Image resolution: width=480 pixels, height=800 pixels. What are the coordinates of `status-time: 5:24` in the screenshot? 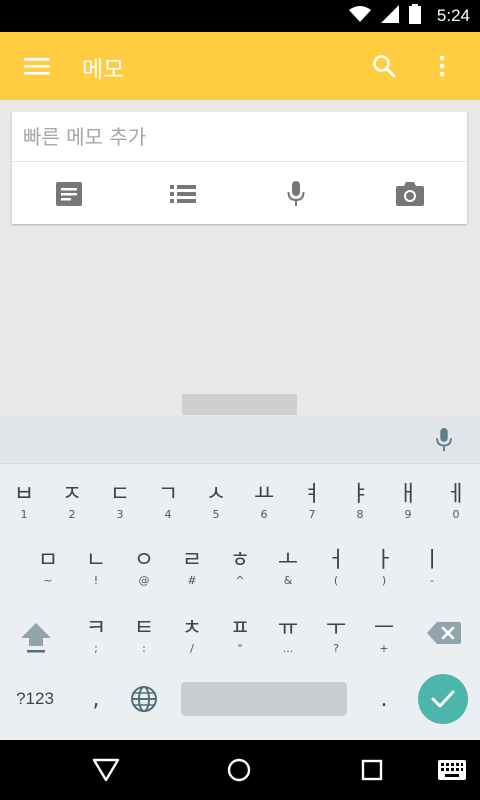 It's located at (453, 15).